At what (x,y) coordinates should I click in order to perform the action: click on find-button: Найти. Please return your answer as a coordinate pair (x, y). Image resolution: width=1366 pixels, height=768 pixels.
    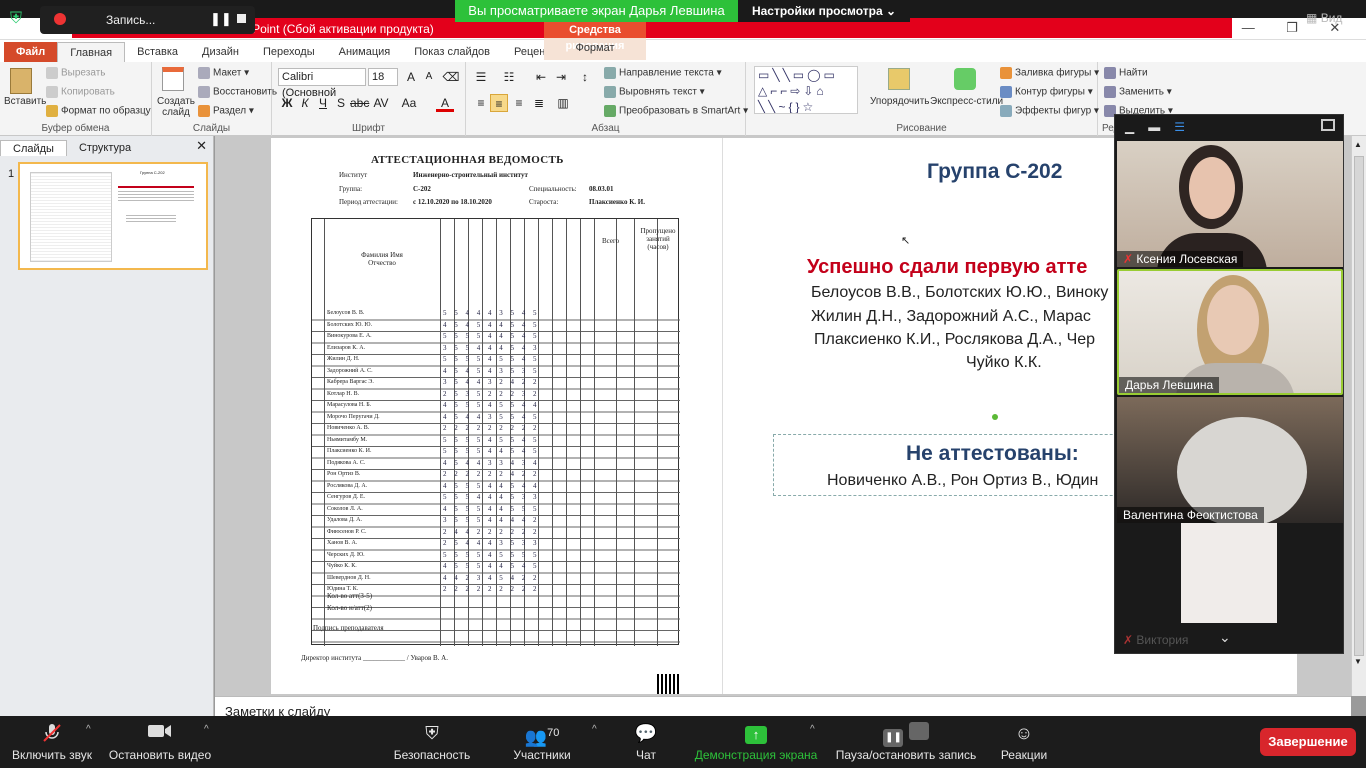
    Looking at the image, I should click on (1126, 73).